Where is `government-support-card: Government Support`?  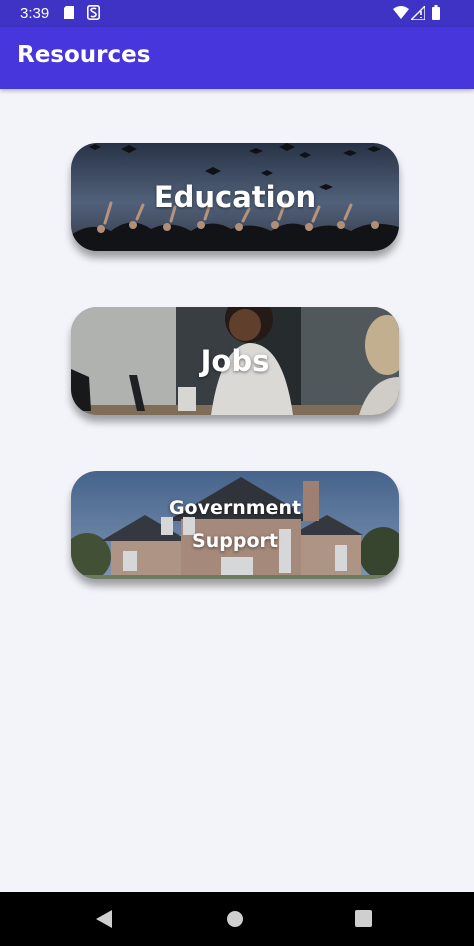 government-support-card: Government Support is located at coordinates (235, 525).